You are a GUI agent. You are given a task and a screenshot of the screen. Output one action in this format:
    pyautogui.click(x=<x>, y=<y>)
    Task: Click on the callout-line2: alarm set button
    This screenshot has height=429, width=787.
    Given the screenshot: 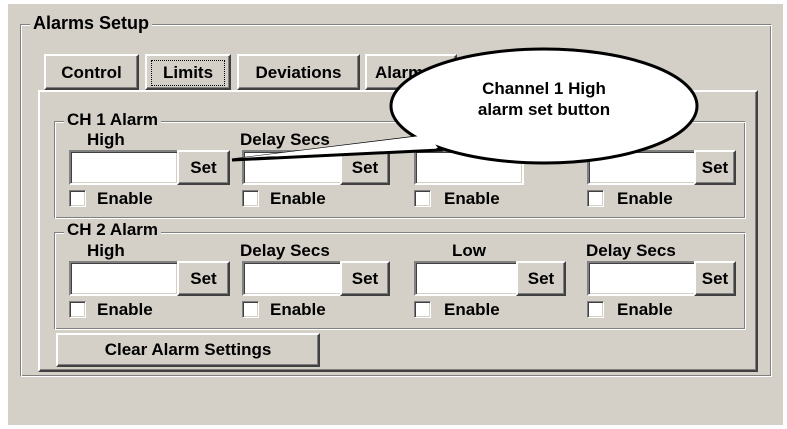 What is the action you would take?
    pyautogui.click(x=544, y=109)
    